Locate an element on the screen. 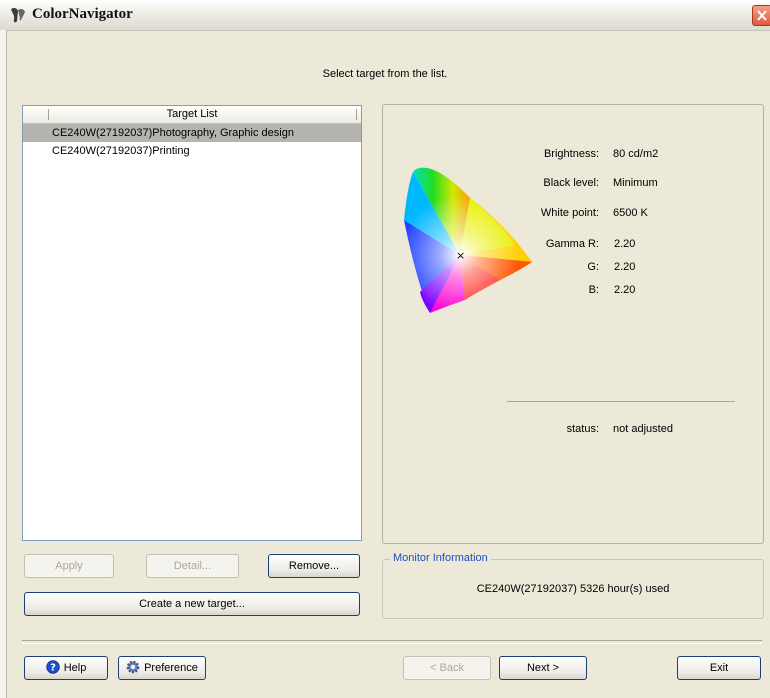 Image resolution: width=770 pixels, height=698 pixels. help-button: ? Help is located at coordinates (66, 668).